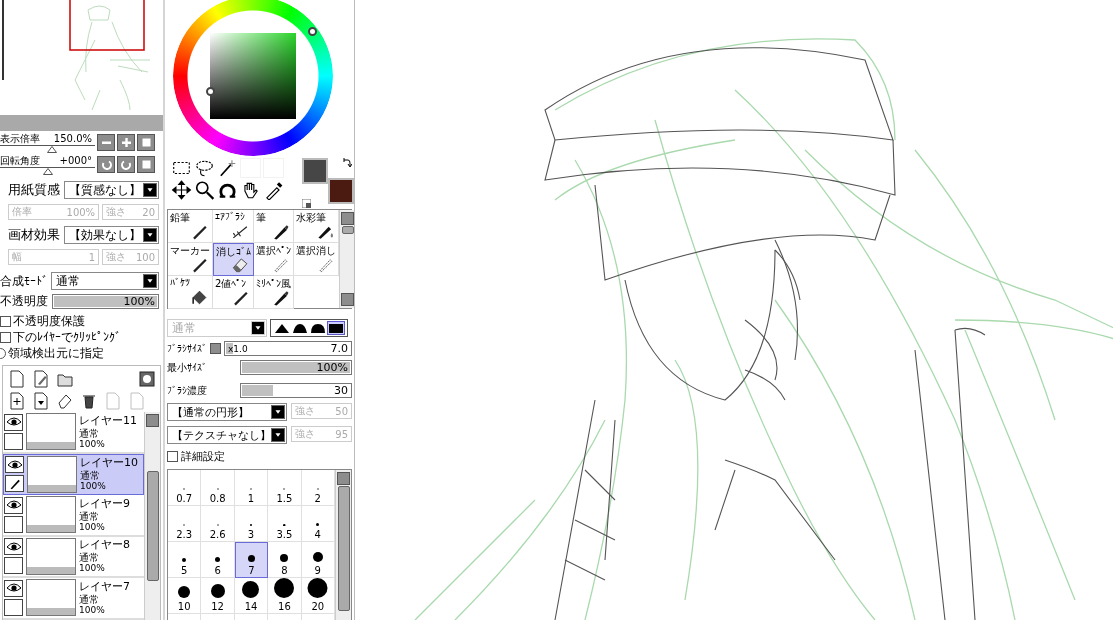  Describe the element at coordinates (185, 524) in the screenshot. I see `brush-size-option: 2.3` at that location.